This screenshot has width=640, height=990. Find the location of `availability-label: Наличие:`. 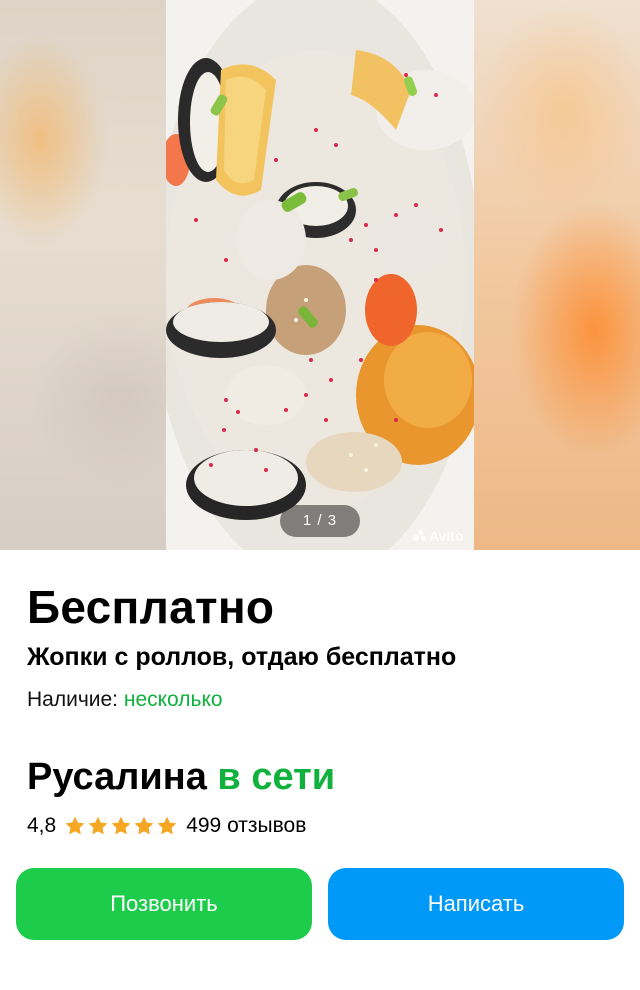

availability-label: Наличие: is located at coordinates (73, 699).